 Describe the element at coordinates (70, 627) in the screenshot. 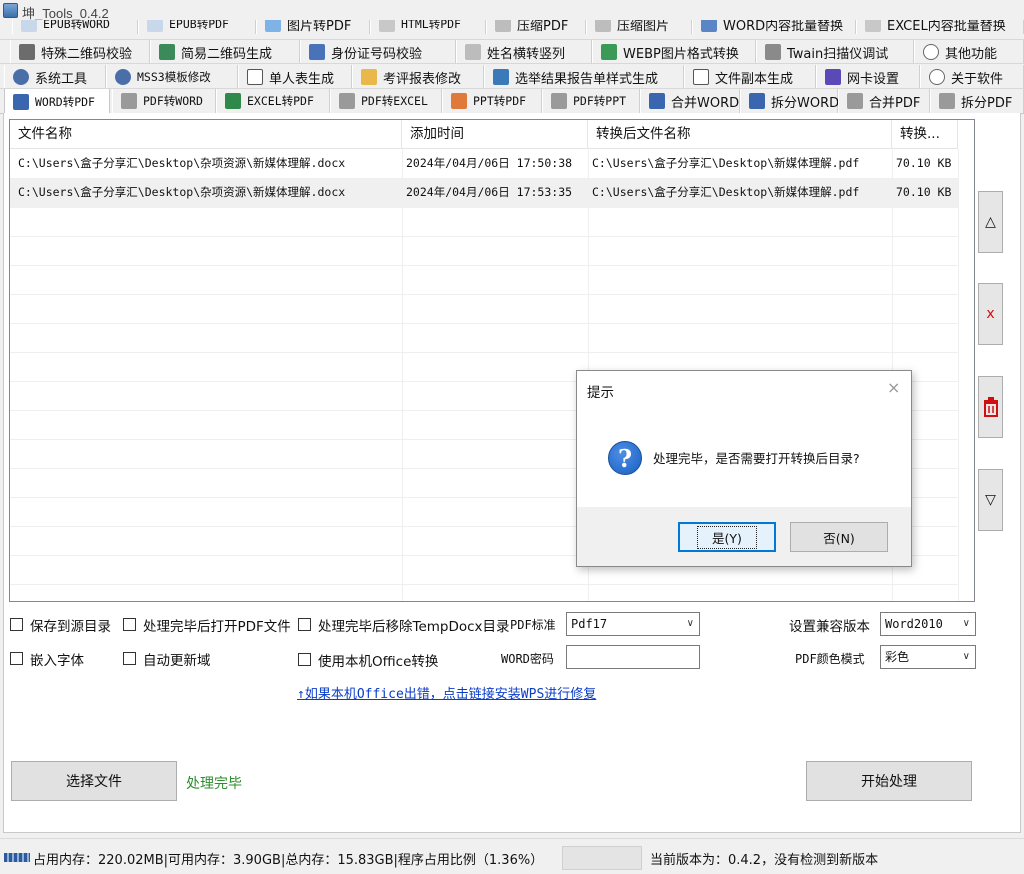

I see `save-to-source-label: 保存到源目录` at that location.